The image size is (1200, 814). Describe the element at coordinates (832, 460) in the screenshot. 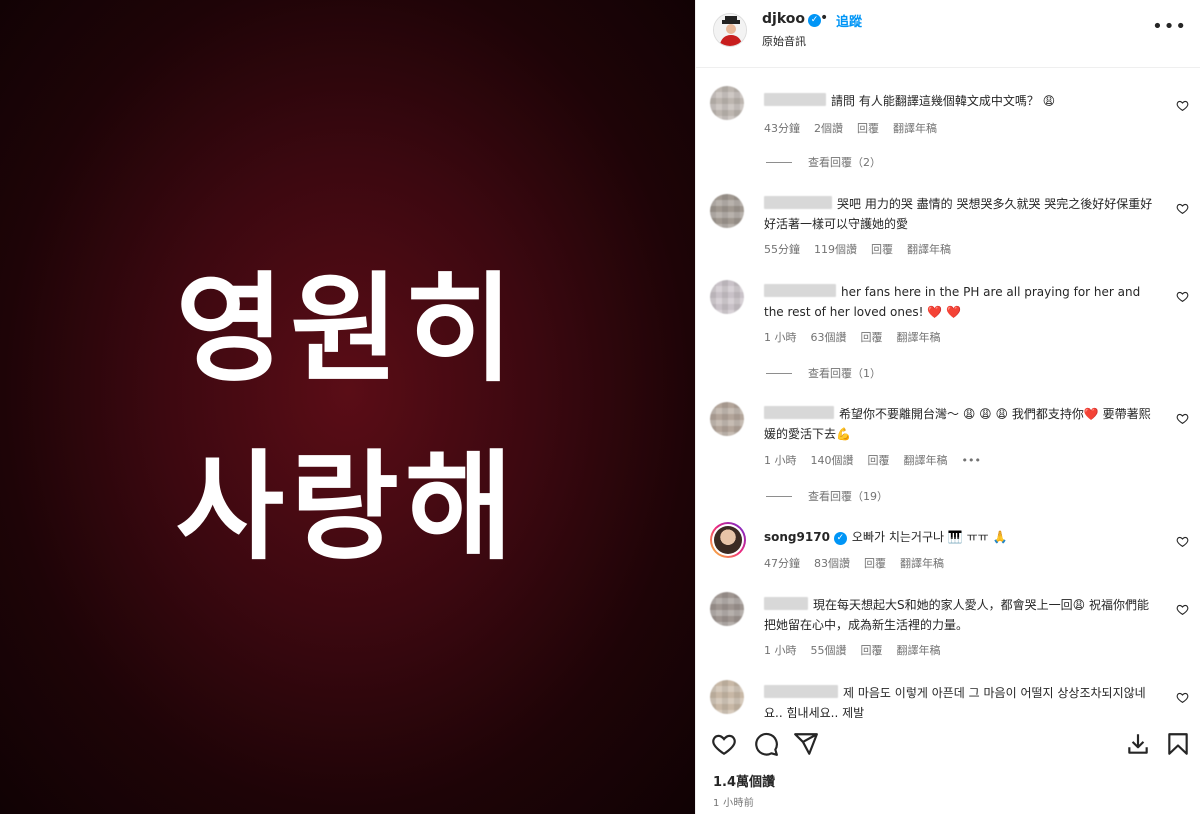

I see `comment-likes: 140個讚` at that location.